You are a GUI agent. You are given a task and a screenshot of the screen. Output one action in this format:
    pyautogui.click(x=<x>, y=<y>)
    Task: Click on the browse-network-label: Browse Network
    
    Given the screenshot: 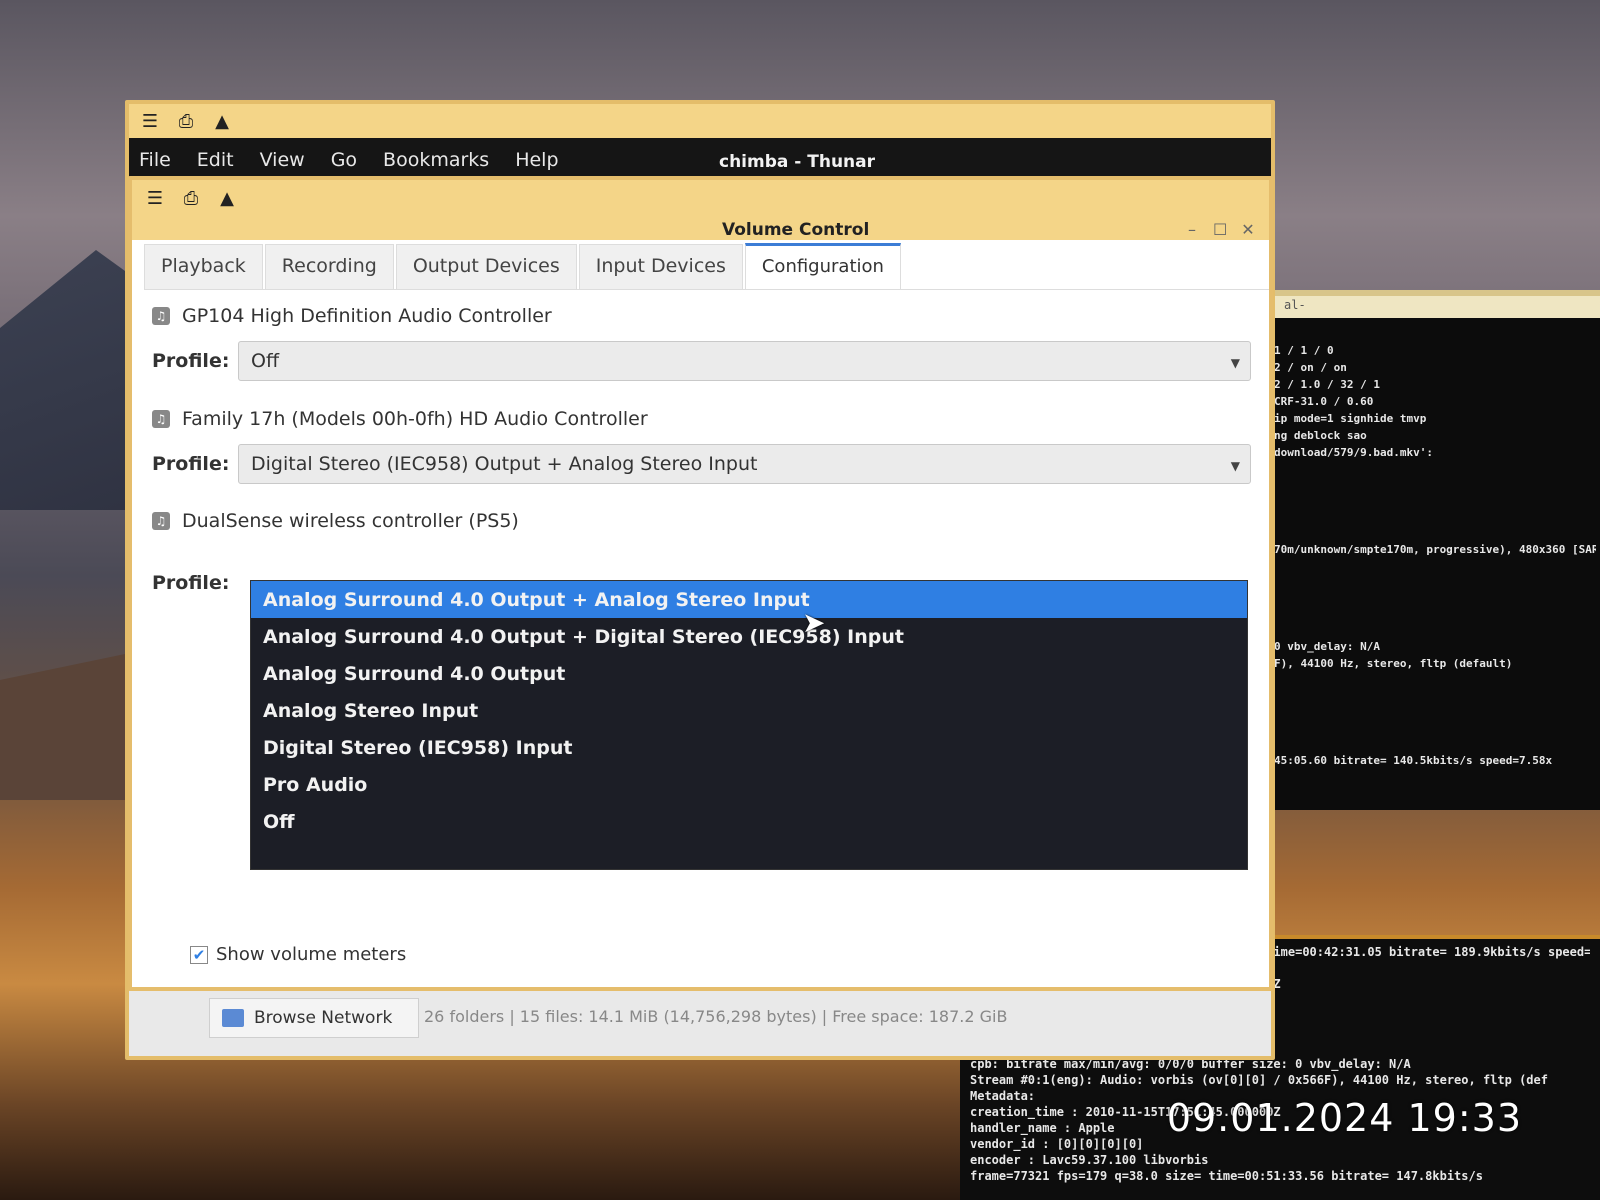 What is the action you would take?
    pyautogui.click(x=323, y=1018)
    